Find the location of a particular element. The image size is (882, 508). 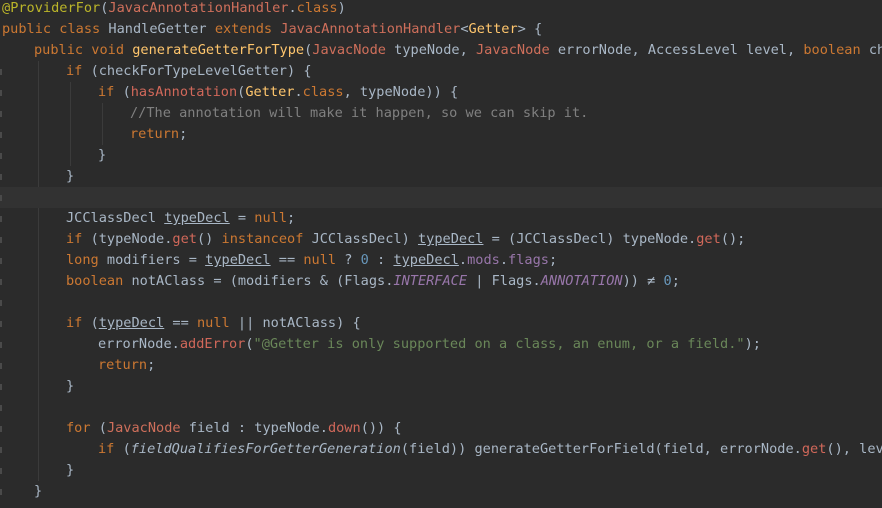

code-token-plain: ); is located at coordinates (752, 344).